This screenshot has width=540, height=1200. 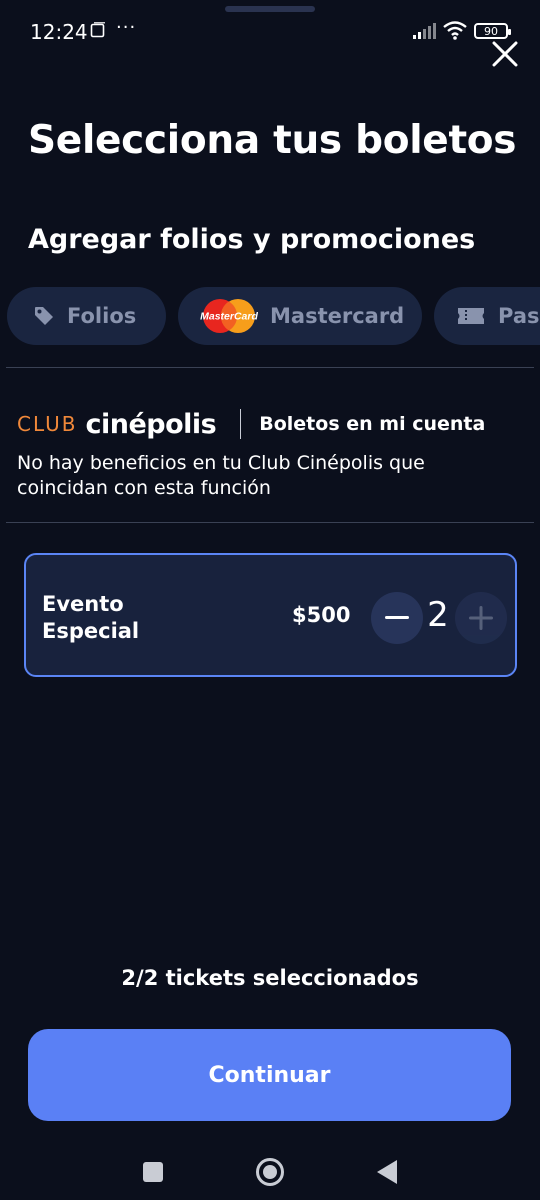 What do you see at coordinates (487, 316) in the screenshot?
I see `chip-pase: Pase` at bounding box center [487, 316].